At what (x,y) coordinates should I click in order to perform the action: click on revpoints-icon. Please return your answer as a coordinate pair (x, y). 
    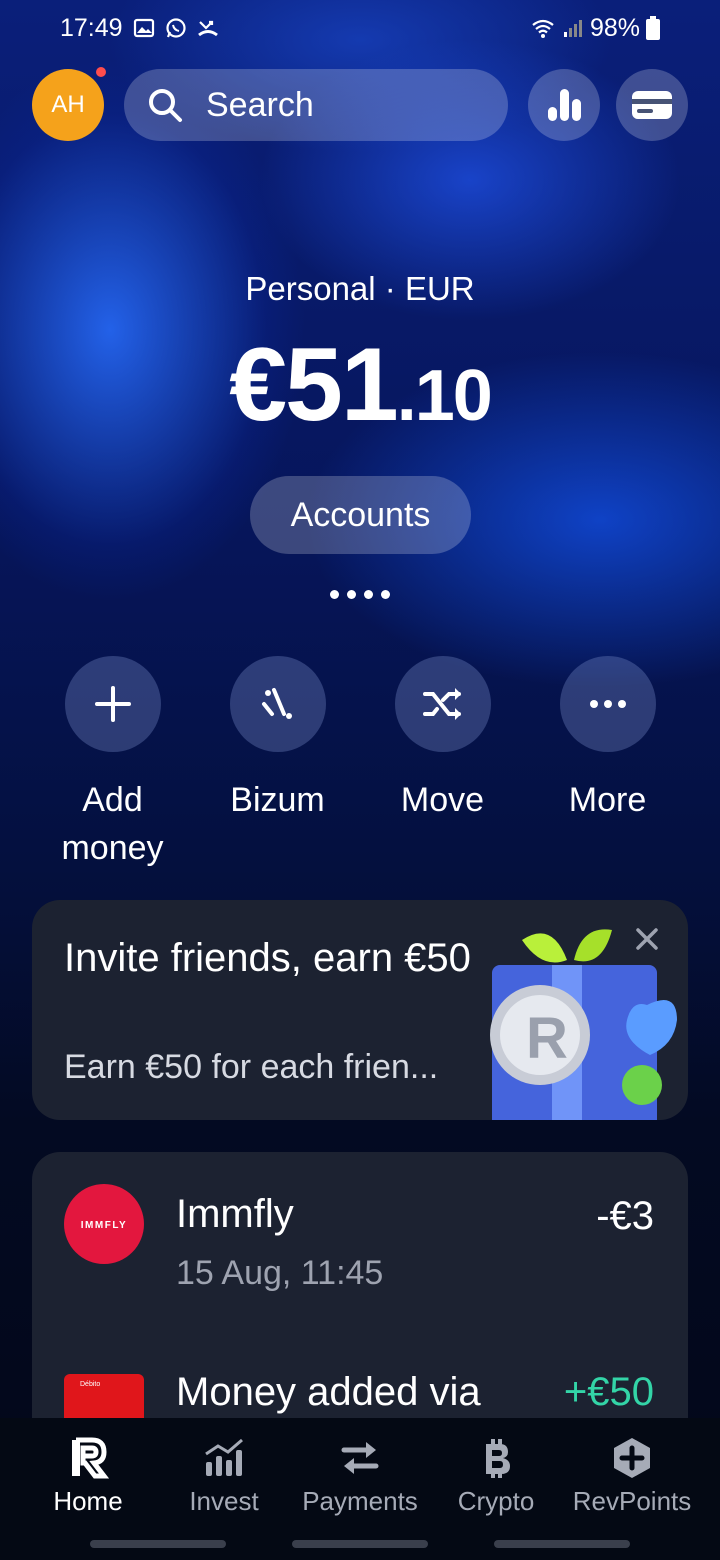
    Looking at the image, I should click on (632, 1458).